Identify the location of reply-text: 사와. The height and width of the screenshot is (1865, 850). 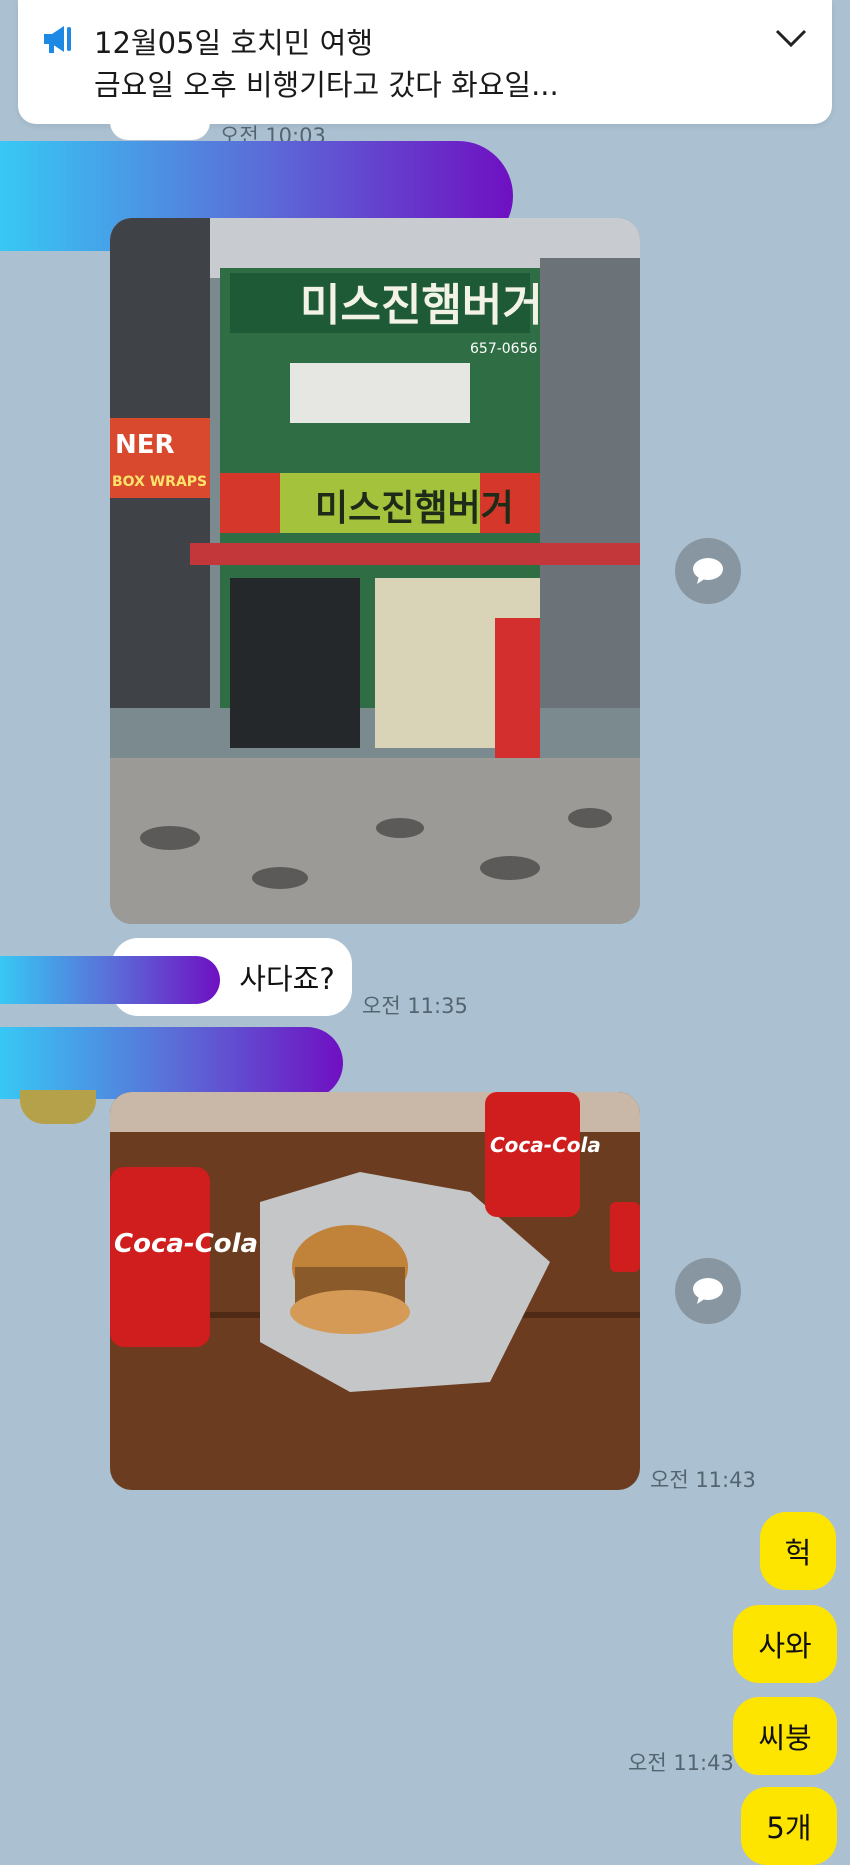
(785, 1646).